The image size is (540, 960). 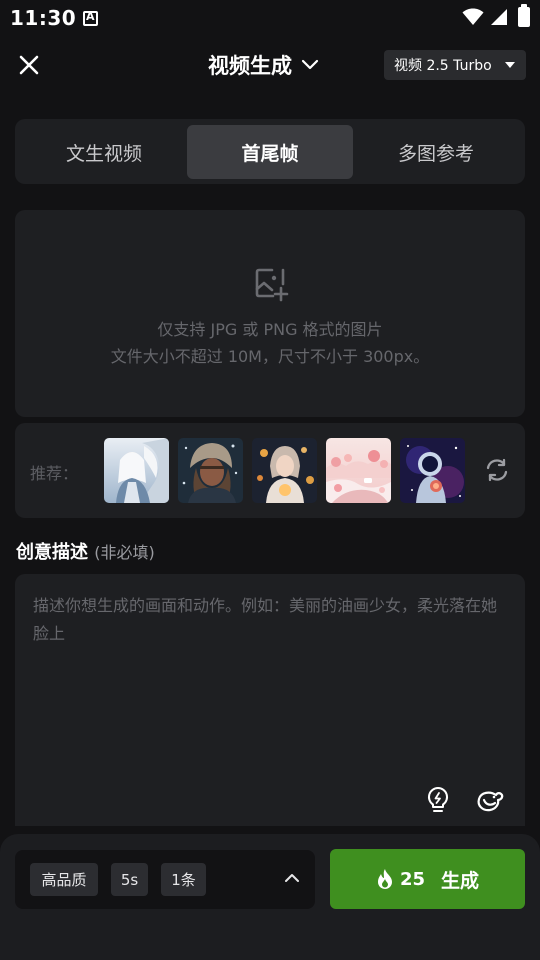 I want to click on generate-cost: 25, so click(x=412, y=879).